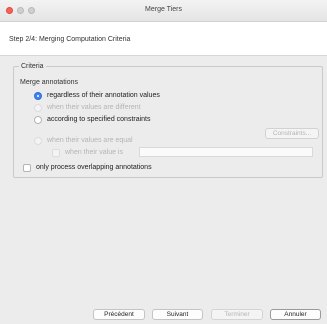 This screenshot has height=324, width=327. I want to click on wizard-footer: Précédent Suivant Terminer Annuler, so click(163, 314).